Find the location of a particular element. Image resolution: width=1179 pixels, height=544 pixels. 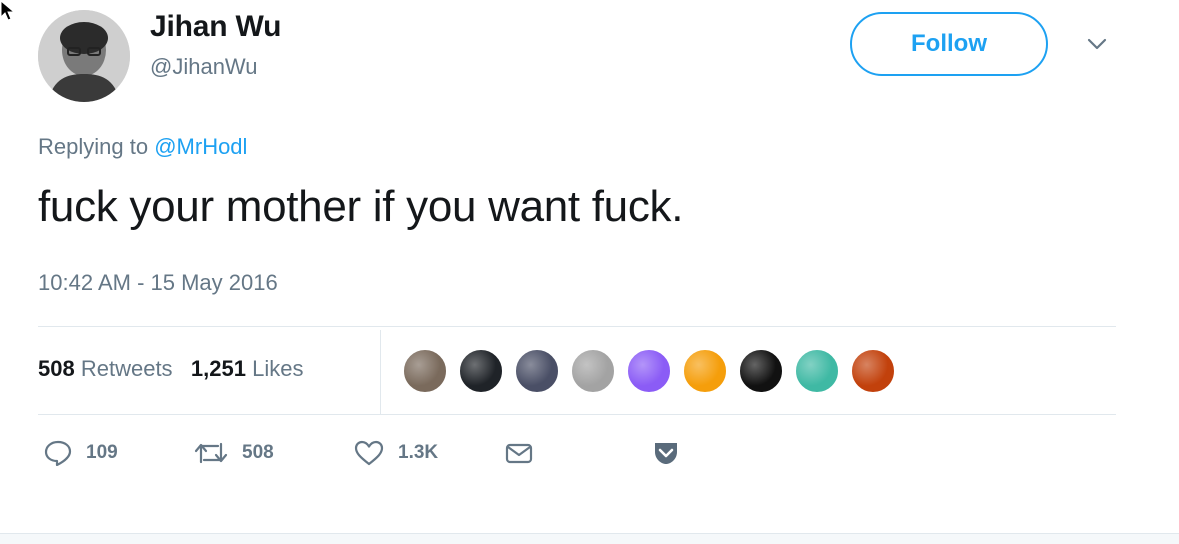

chevron-down-icon is located at coordinates (1097, 44).